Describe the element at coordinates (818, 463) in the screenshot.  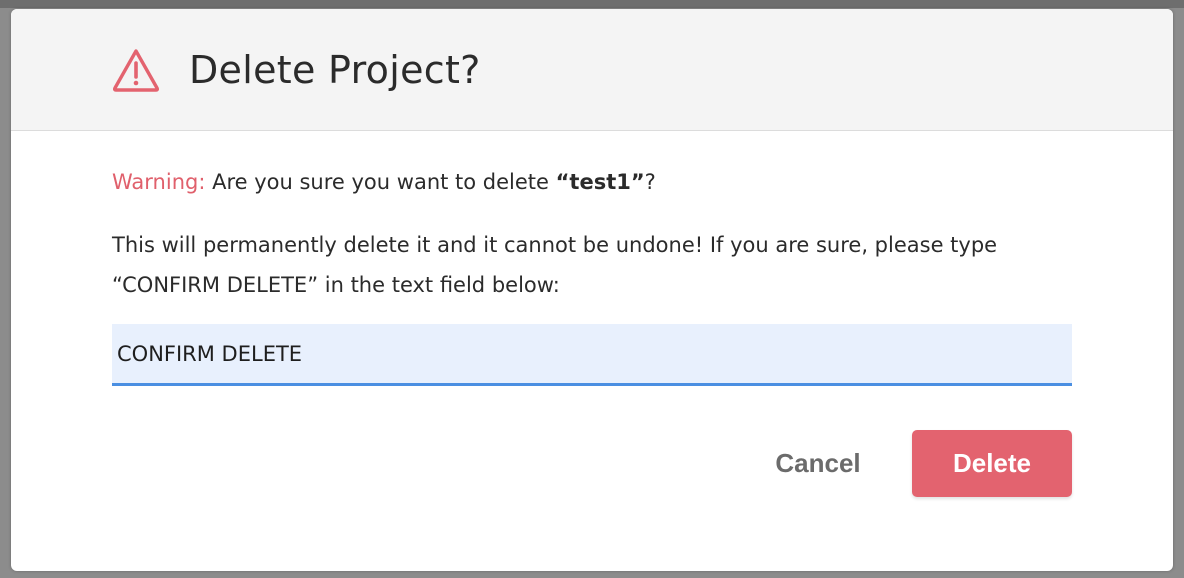
I see `cancel-button: Cancel` at that location.